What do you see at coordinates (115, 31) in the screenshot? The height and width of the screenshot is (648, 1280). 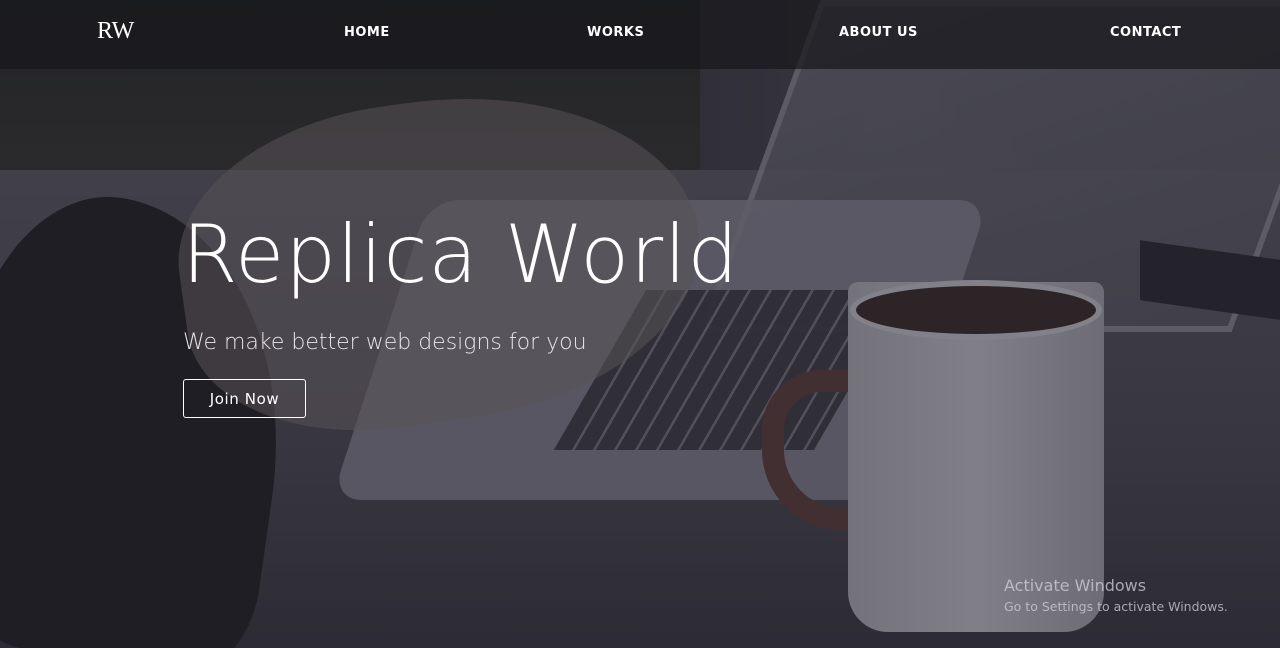 I see `site-logo: RW` at bounding box center [115, 31].